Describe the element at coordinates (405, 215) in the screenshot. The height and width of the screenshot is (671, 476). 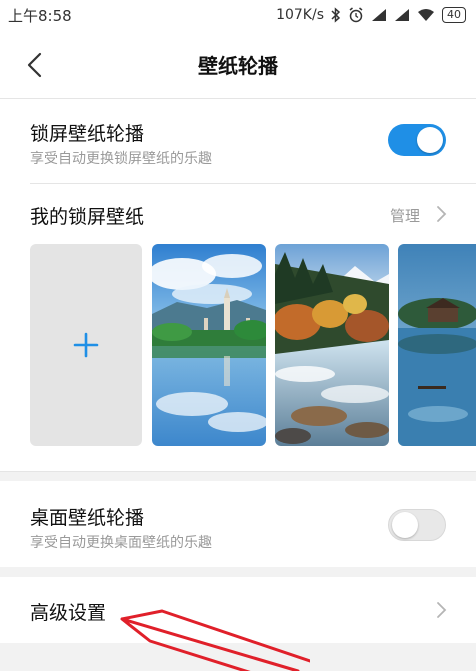
I see `manage-link: 管理` at that location.